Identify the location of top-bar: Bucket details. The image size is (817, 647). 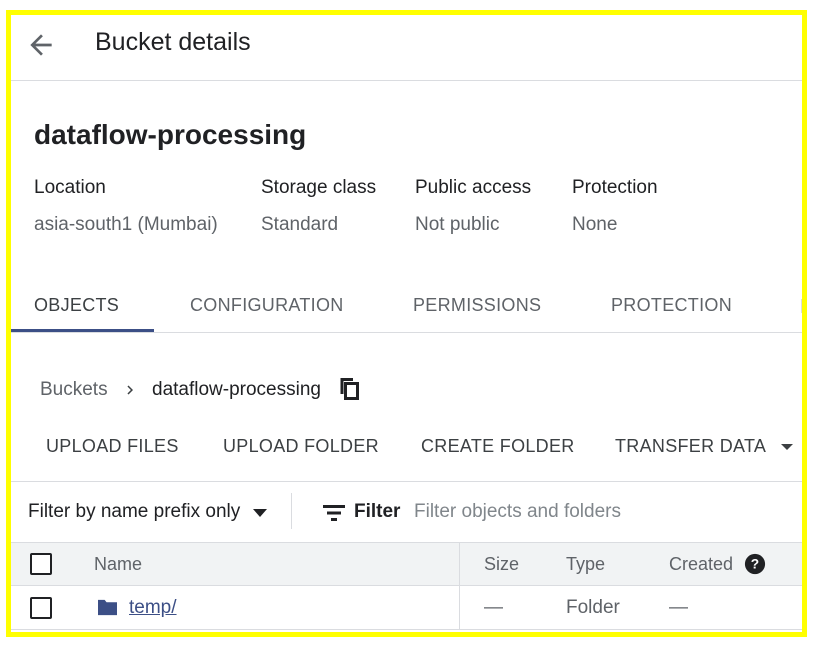
(406, 48).